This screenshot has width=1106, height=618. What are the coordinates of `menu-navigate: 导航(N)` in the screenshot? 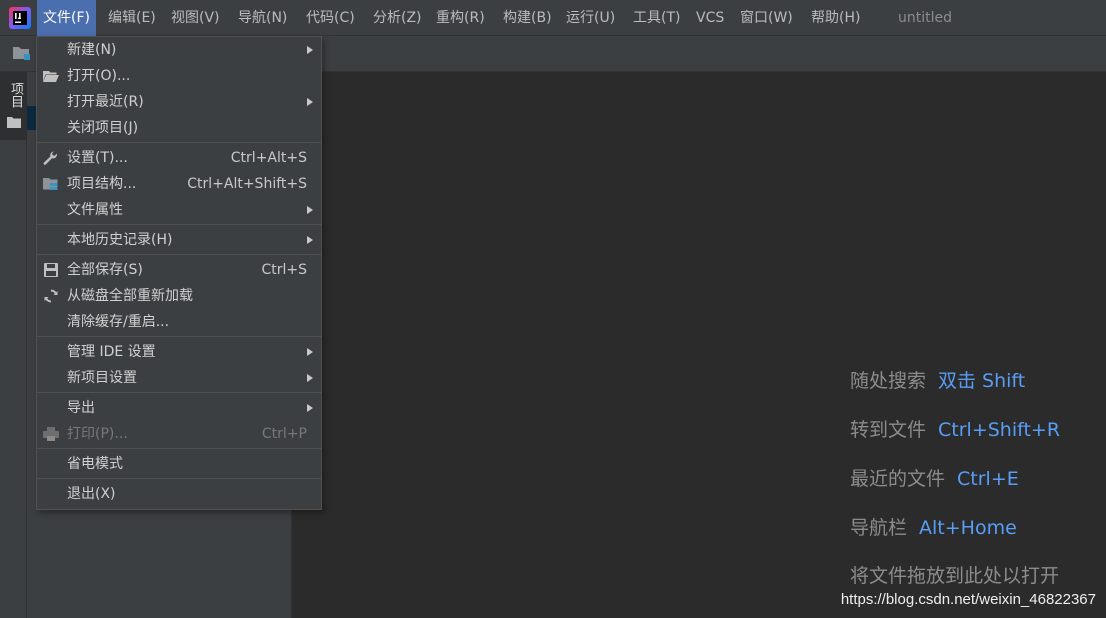 It's located at (262, 18).